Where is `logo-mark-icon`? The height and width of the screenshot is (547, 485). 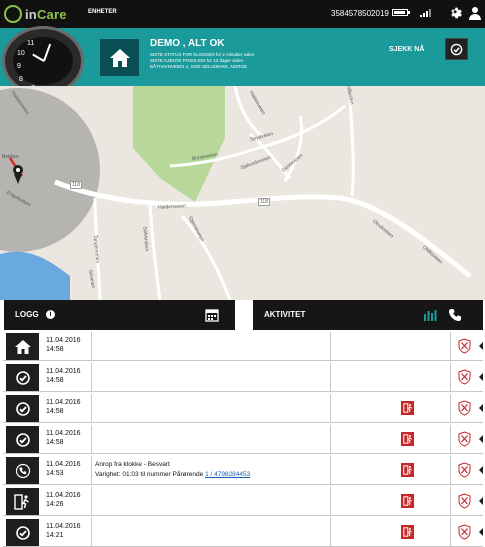 logo-mark-icon is located at coordinates (13, 14).